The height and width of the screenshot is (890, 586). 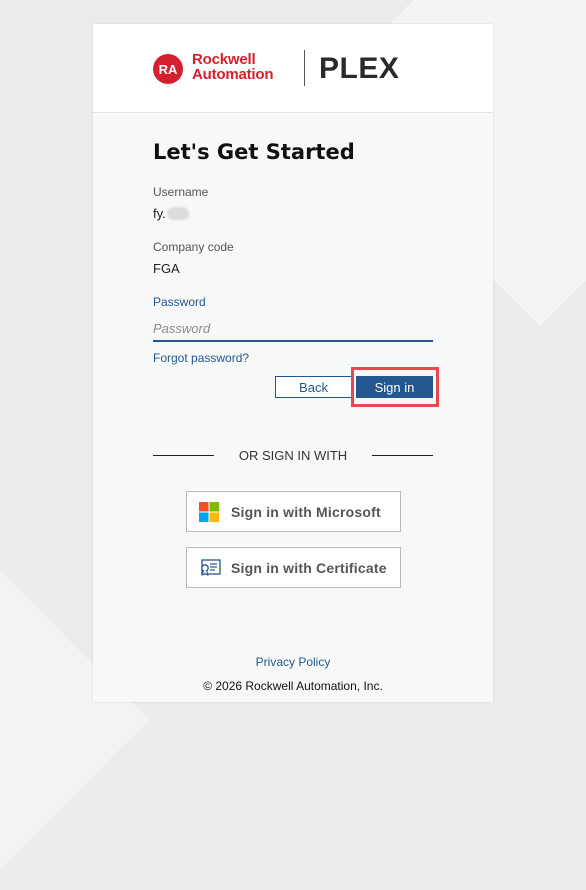 I want to click on microsoft-button-label: Sign in with Microsoft, so click(x=306, y=512).